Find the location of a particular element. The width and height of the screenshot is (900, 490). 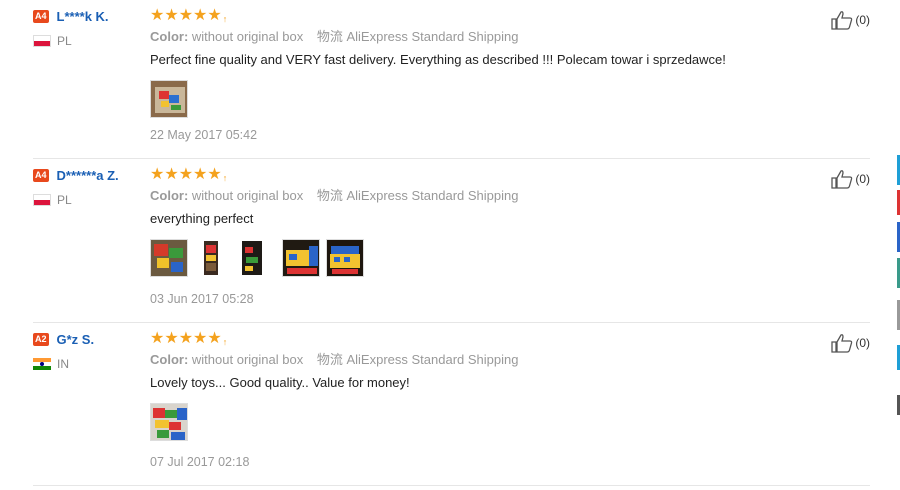

reviewer-info: A4 L****k K. PL is located at coordinates (88, 28).